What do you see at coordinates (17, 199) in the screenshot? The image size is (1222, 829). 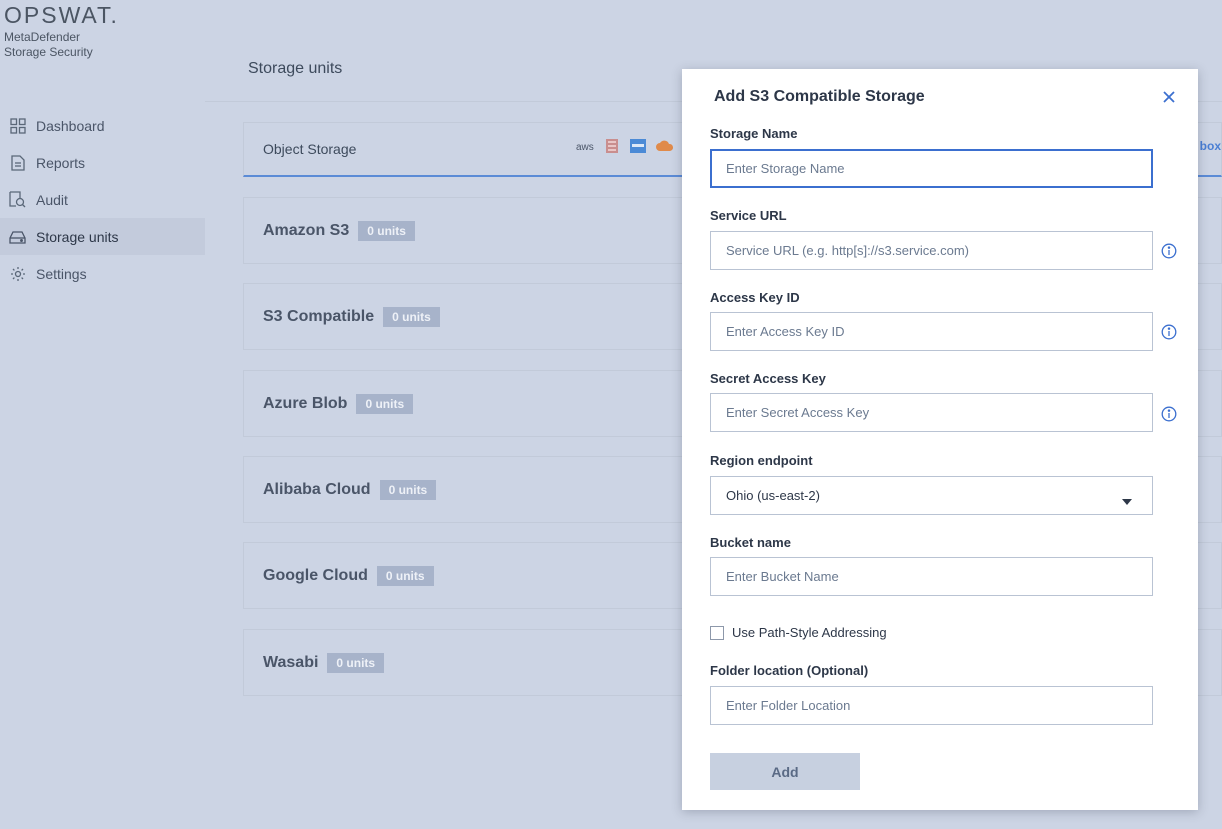 I see `audit-icon` at bounding box center [17, 199].